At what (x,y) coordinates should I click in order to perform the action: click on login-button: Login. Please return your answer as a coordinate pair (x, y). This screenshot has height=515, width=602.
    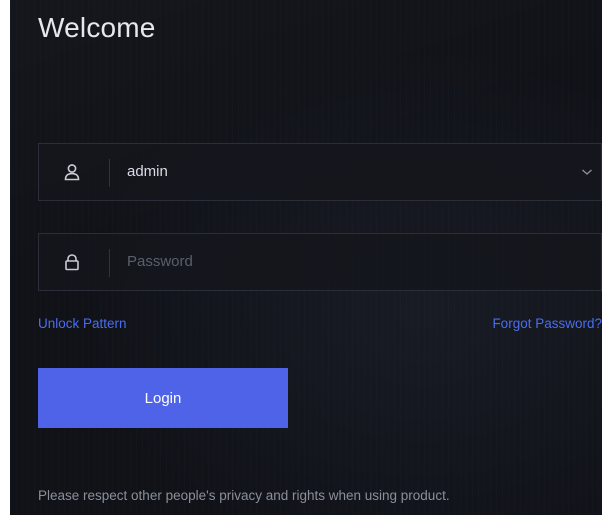
    Looking at the image, I should click on (163, 398).